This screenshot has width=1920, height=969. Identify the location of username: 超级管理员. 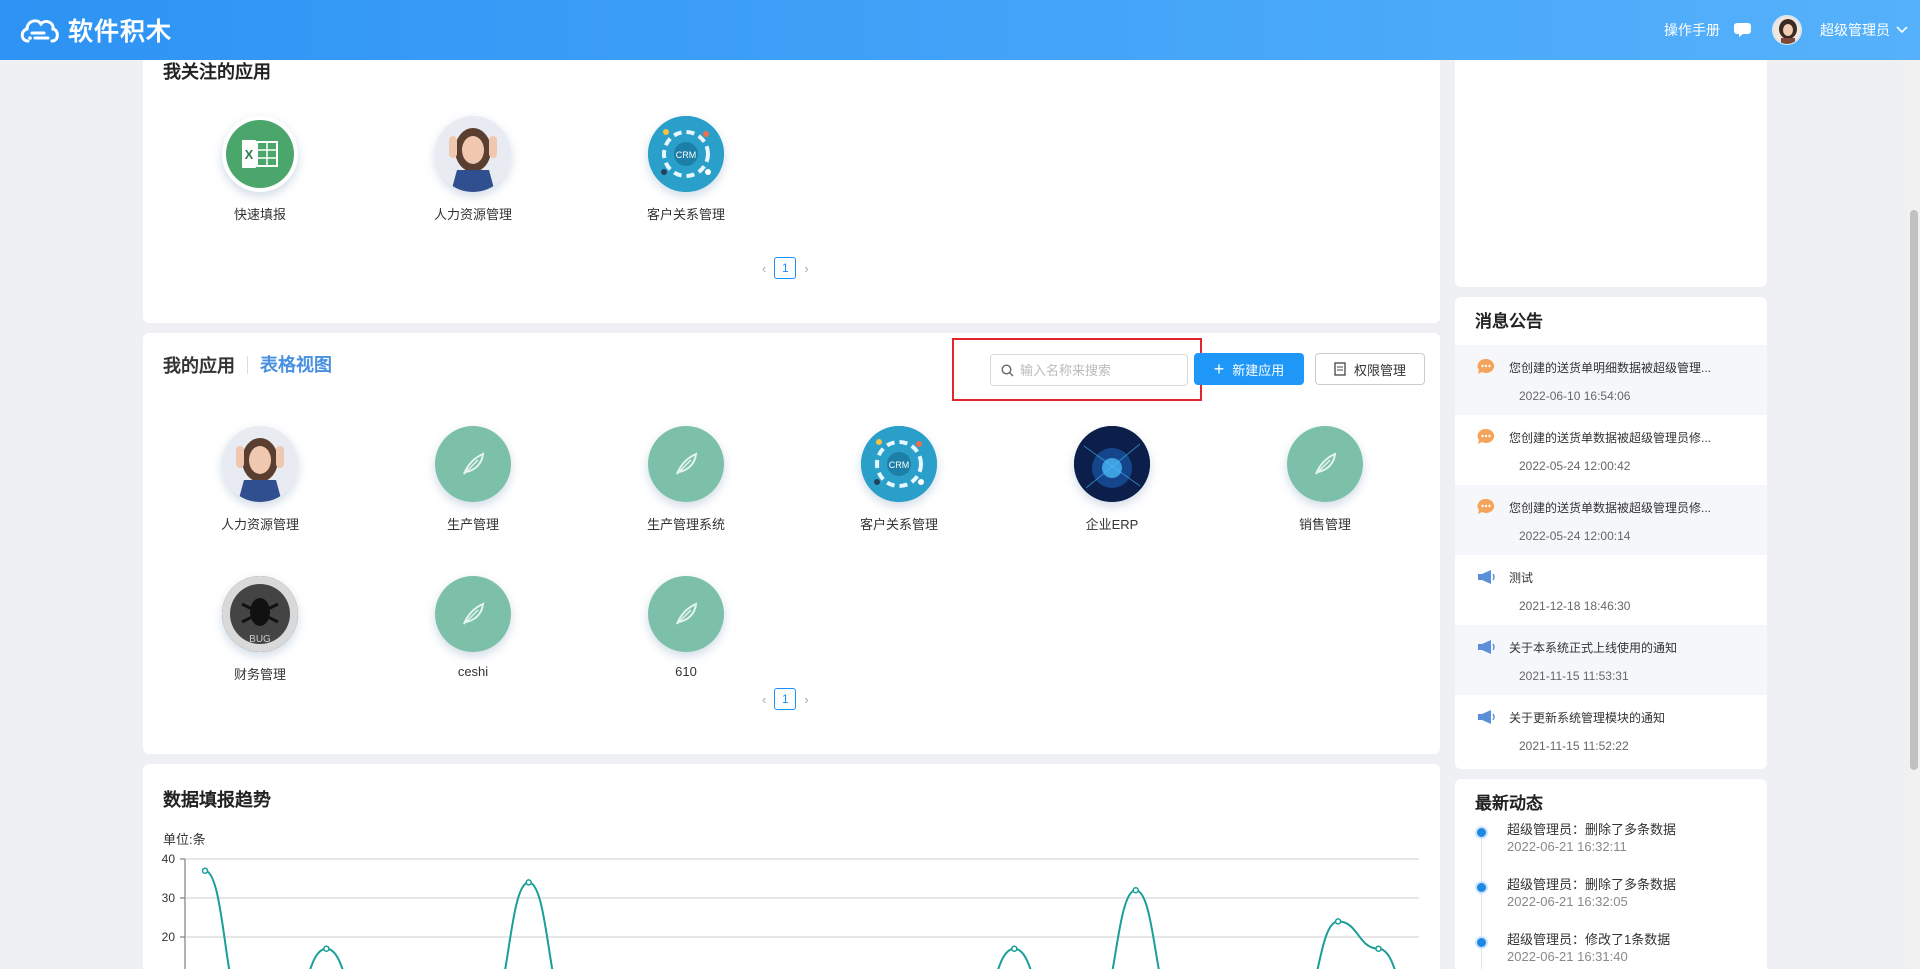
(1855, 30).